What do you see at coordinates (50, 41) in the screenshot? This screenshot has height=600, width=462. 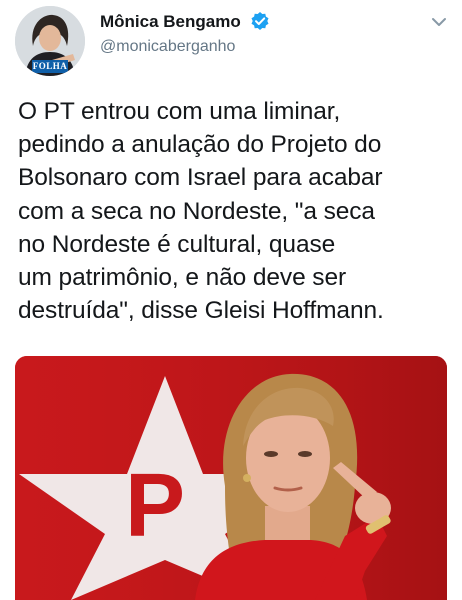 I see `avatar: FOLHA` at bounding box center [50, 41].